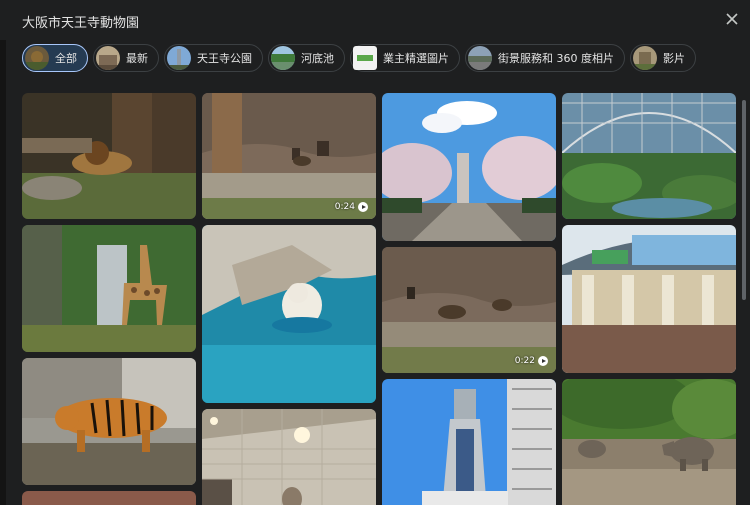 This screenshot has width=750, height=505. What do you see at coordinates (649, 299) in the screenshot?
I see `photo-tile-entrance` at bounding box center [649, 299].